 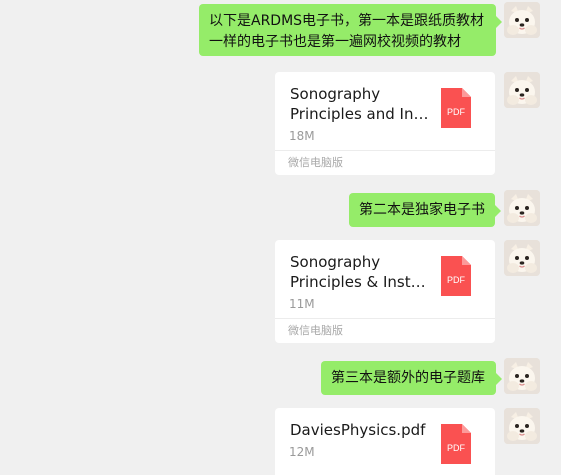 I want to click on file-size: 11M, so click(x=302, y=304).